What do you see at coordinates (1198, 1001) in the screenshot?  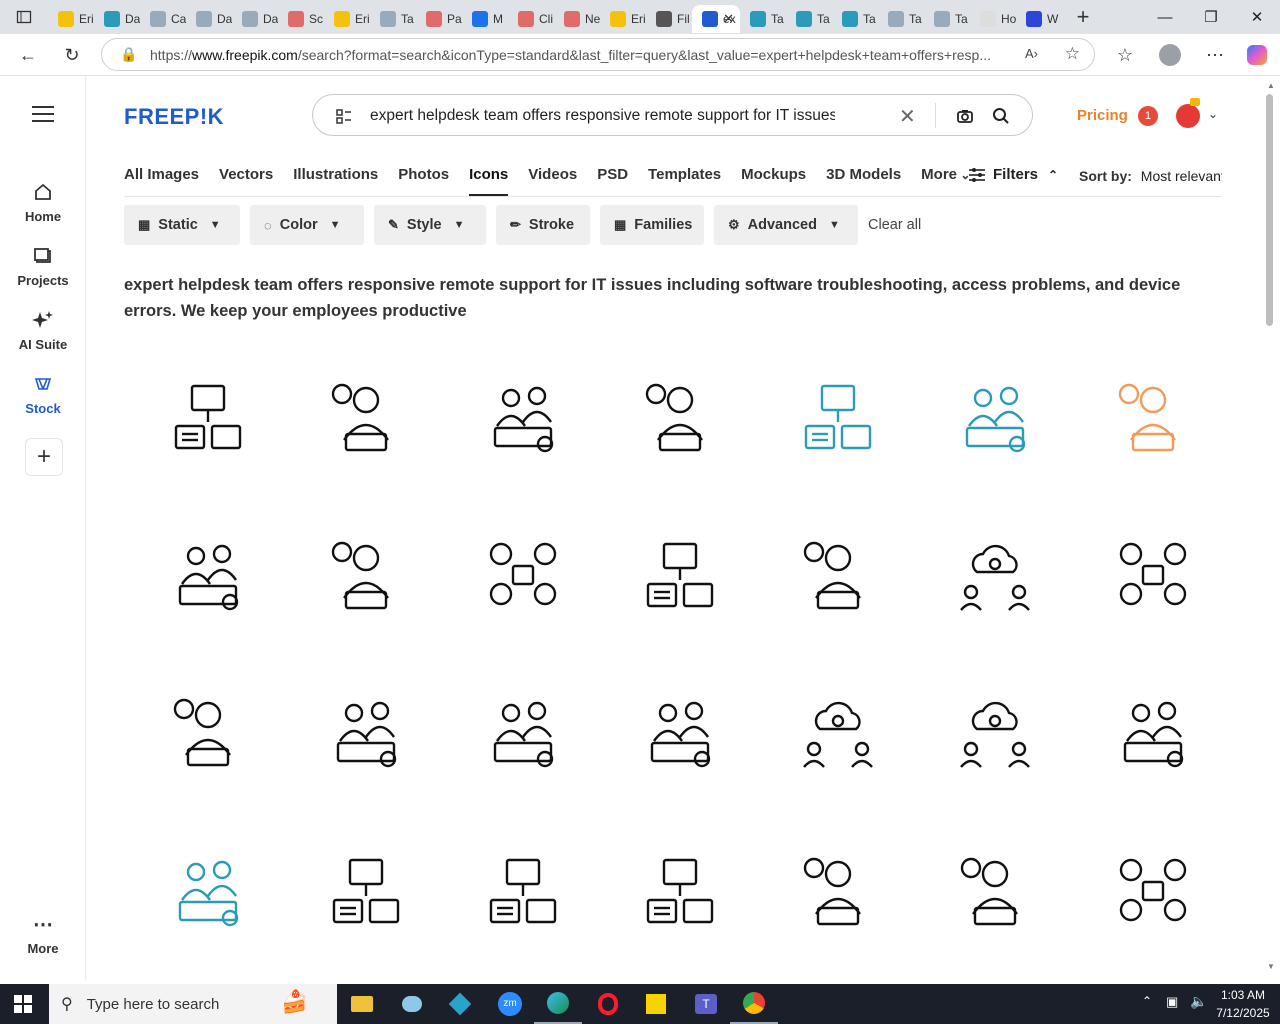 I see `volume-icon: 🔈` at bounding box center [1198, 1001].